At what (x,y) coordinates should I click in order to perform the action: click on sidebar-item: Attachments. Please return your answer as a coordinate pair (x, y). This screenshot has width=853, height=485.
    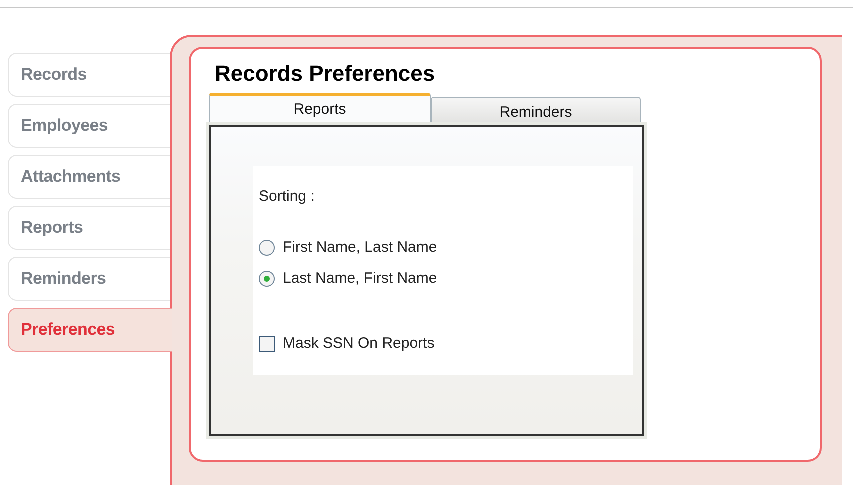
    Looking at the image, I should click on (89, 177).